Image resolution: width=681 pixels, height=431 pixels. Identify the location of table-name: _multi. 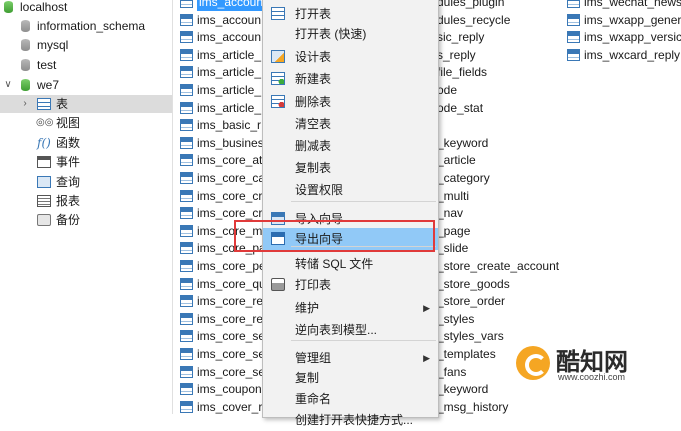
(453, 196).